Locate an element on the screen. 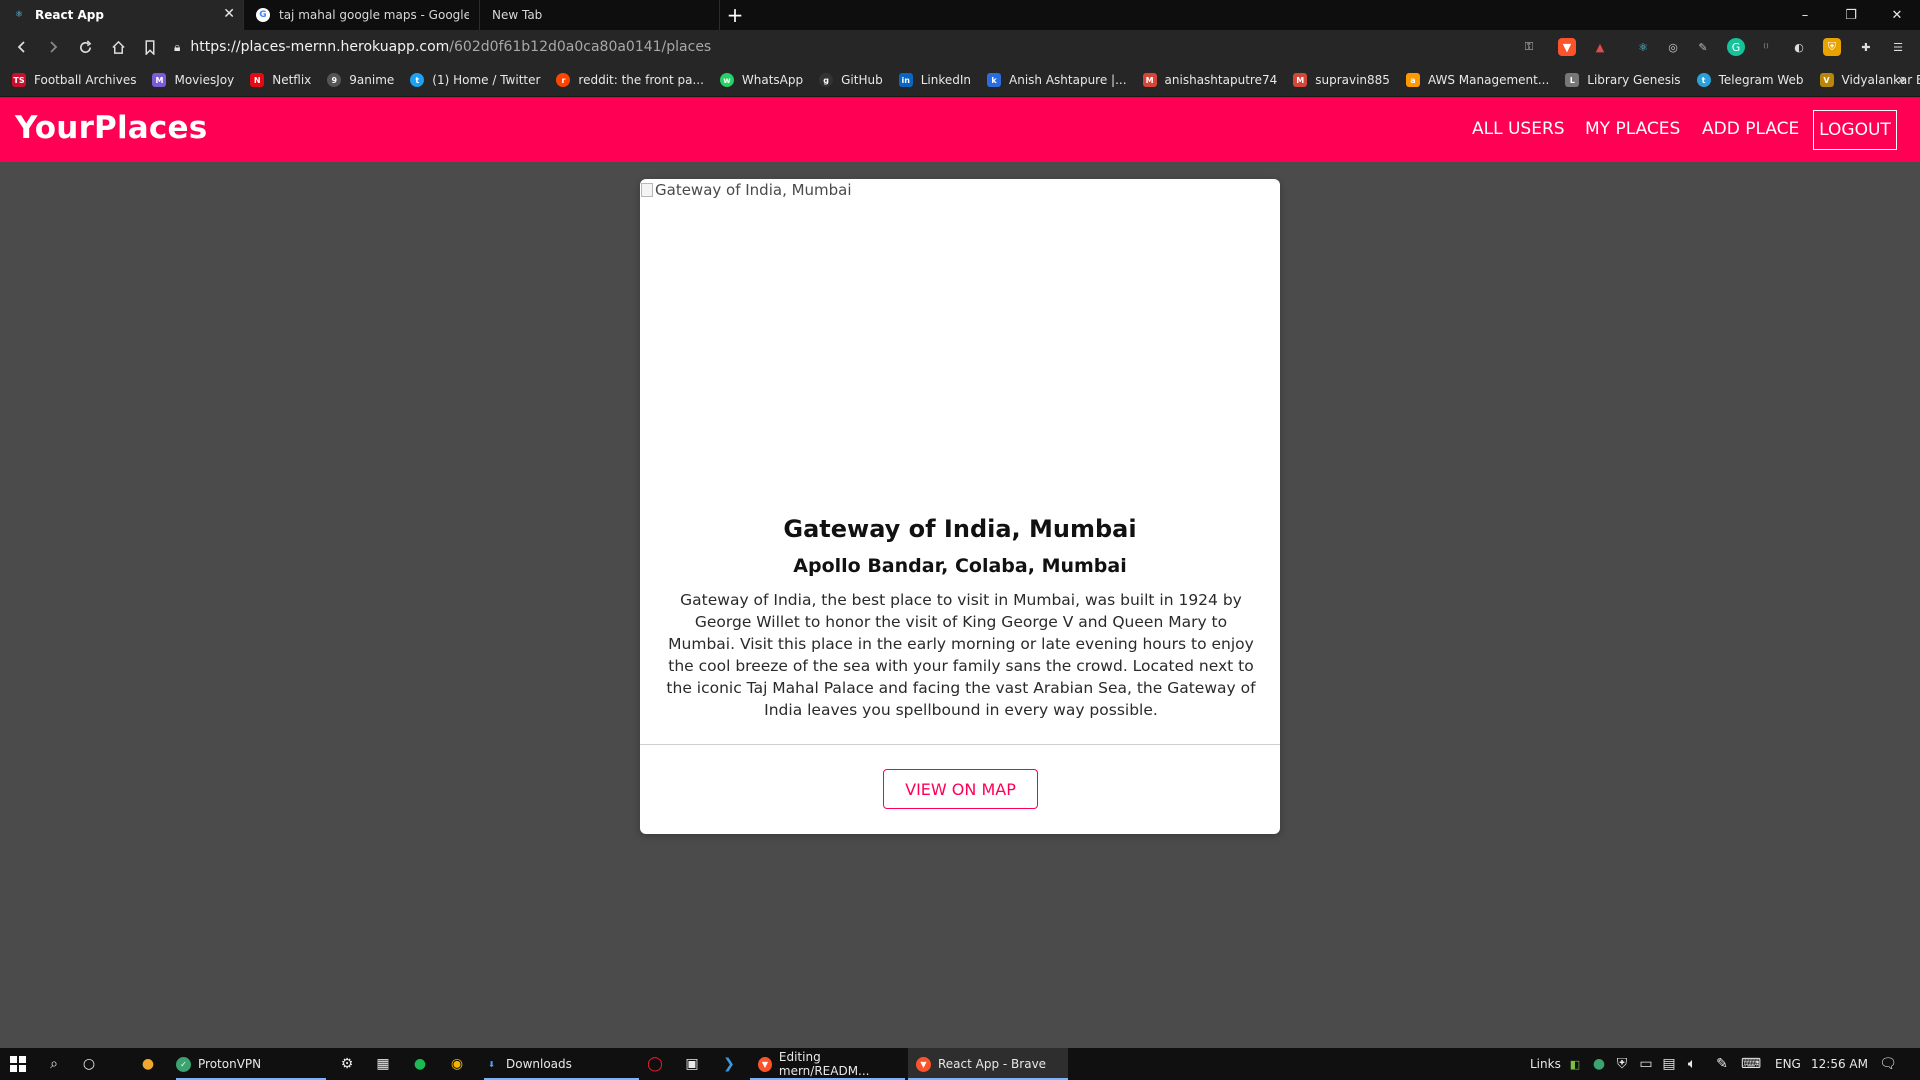 The width and height of the screenshot is (1920, 1080). bookmark-item: Manishashtaputre74 is located at coordinates (1210, 80).